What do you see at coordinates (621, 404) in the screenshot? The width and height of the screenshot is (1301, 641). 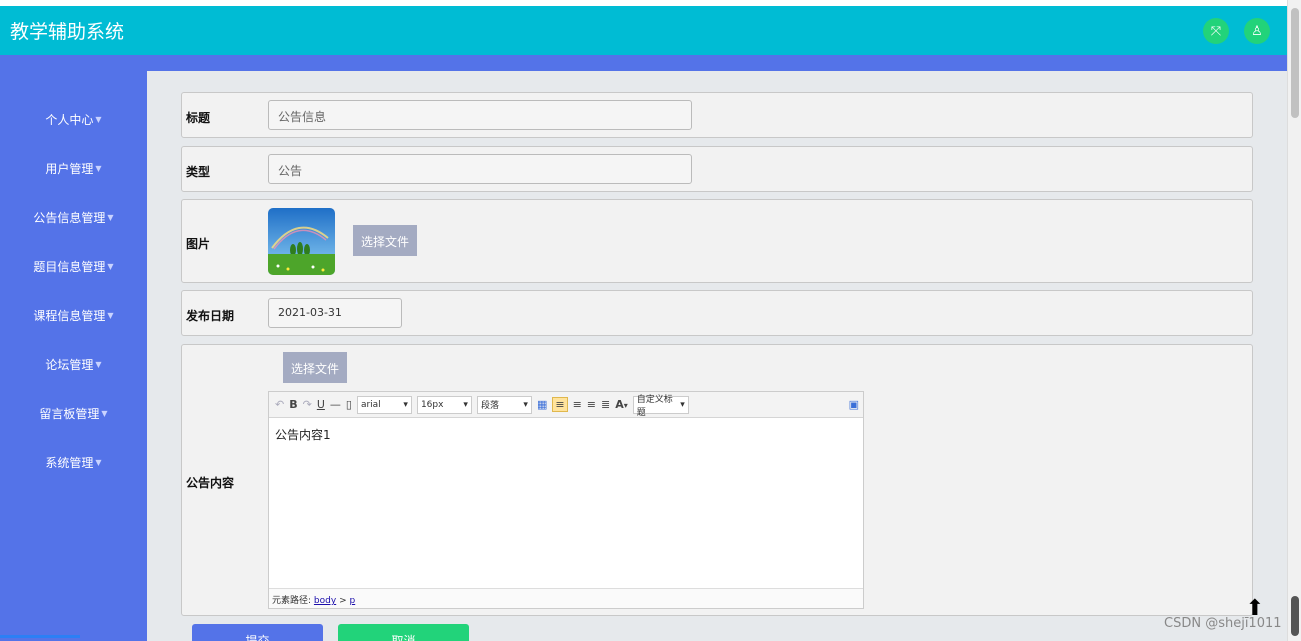 I see `font-color-button: A▾` at bounding box center [621, 404].